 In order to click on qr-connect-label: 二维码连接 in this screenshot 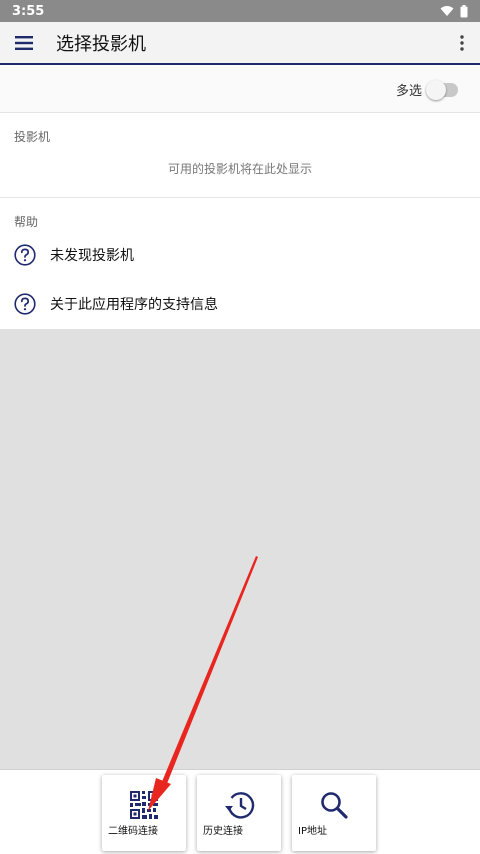, I will do `click(133, 831)`.